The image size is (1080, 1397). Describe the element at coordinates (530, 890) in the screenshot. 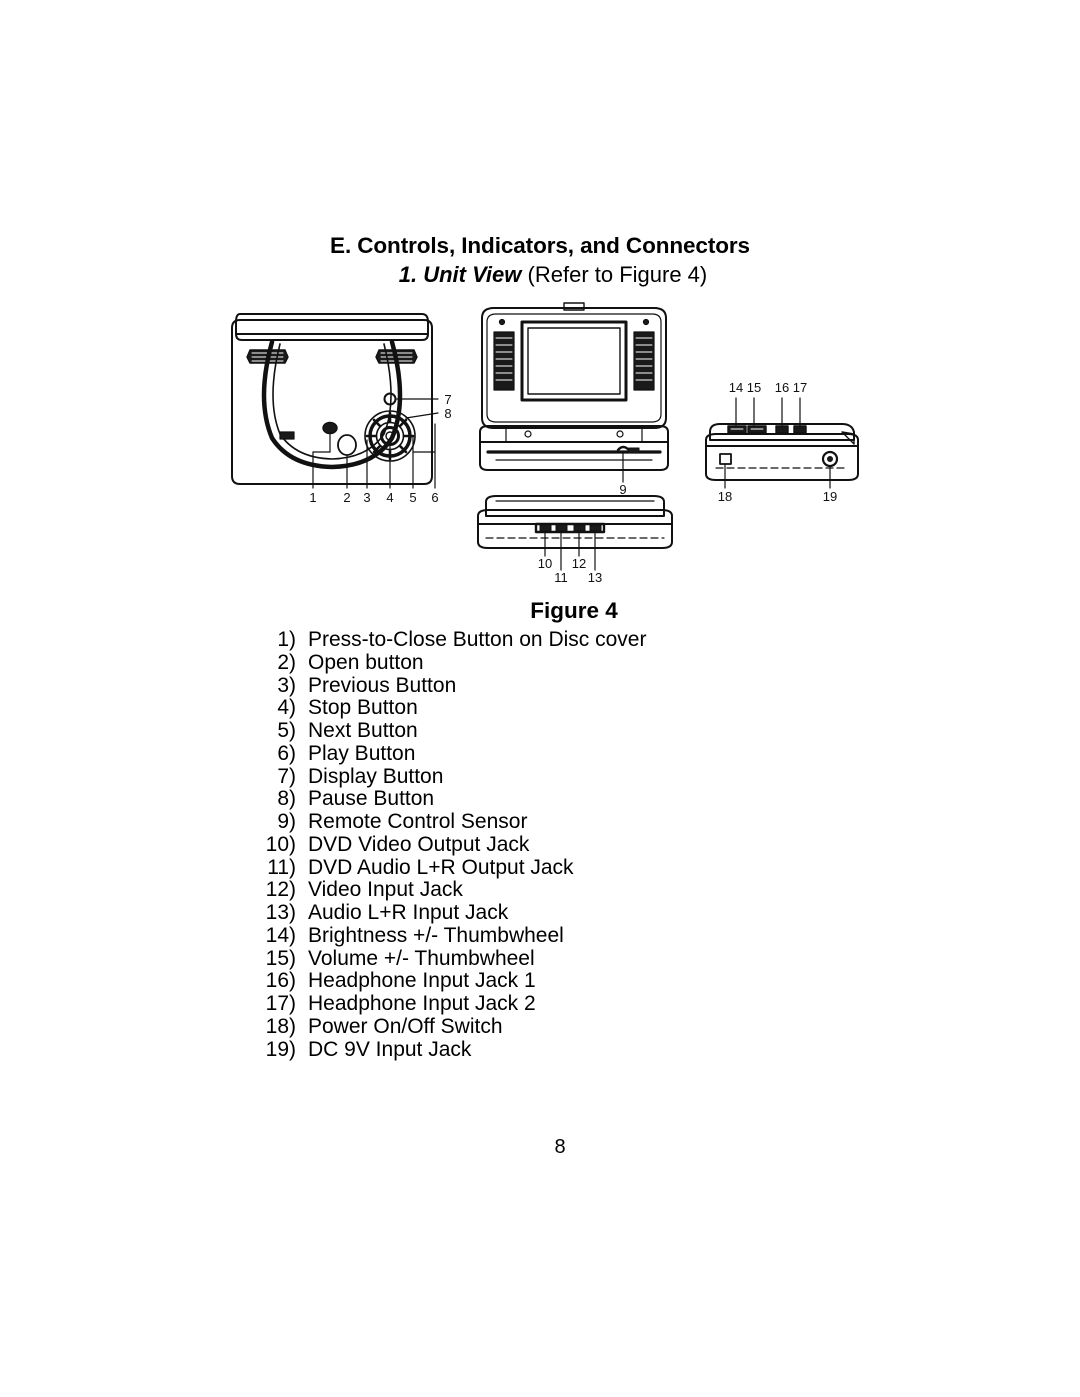

I see `list-item: 12) Video Input Jack` at that location.